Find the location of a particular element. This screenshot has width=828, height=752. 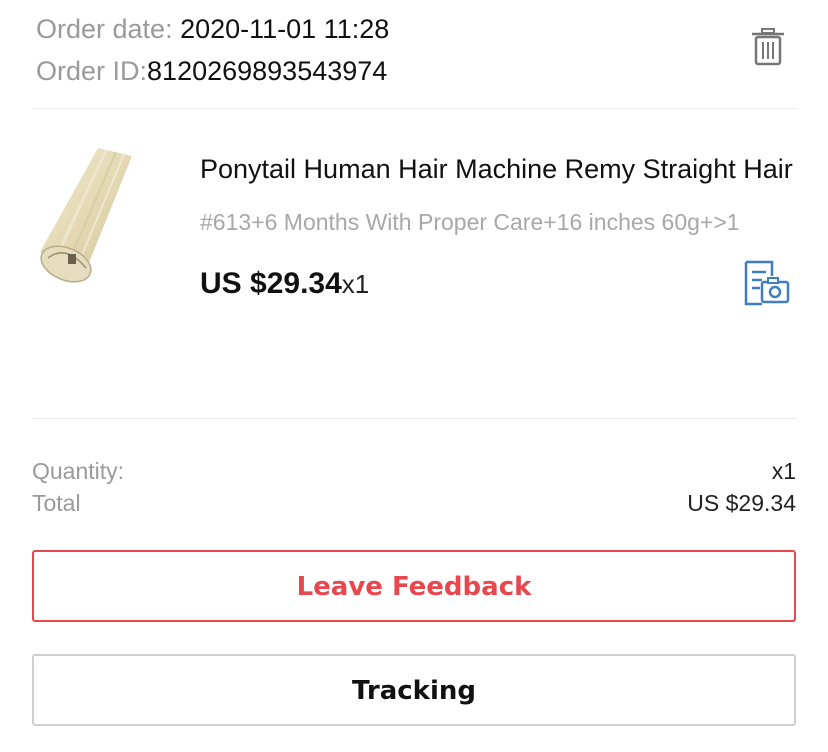

order-id-value: 8120269893543974 is located at coordinates (267, 71).